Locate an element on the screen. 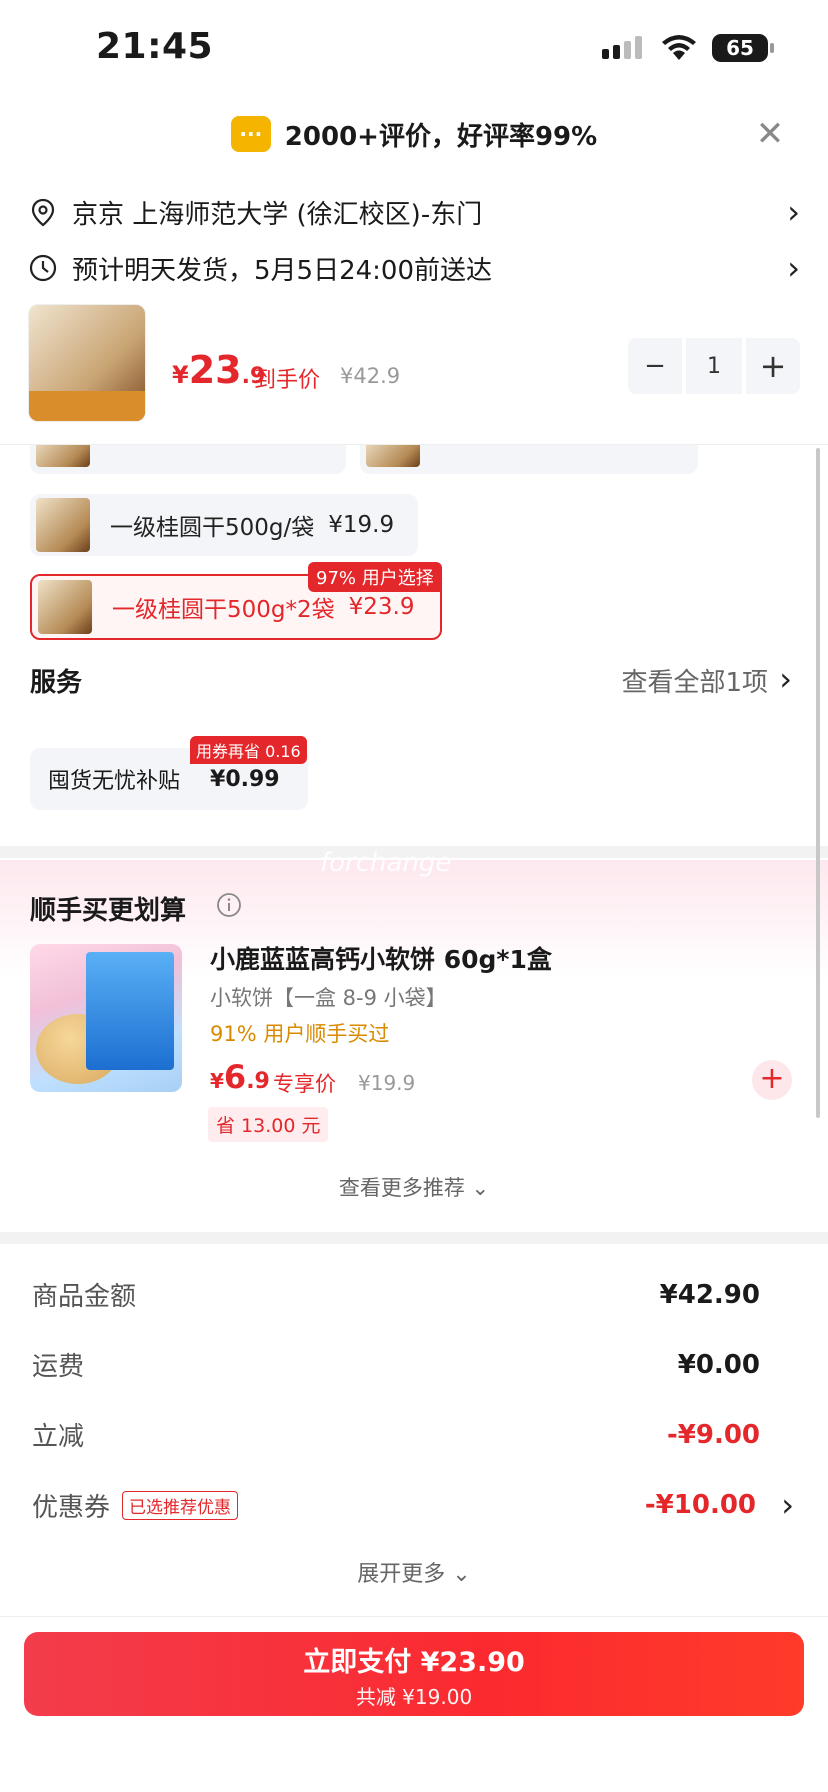  summary-label: 运费 is located at coordinates (58, 1367).